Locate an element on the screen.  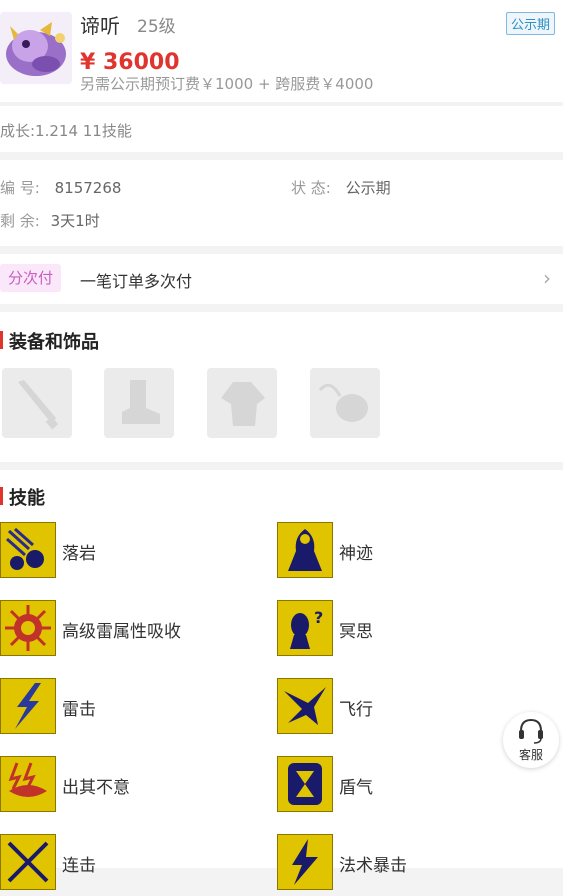
skill-item: 法术暴击 is located at coordinates (407, 865).